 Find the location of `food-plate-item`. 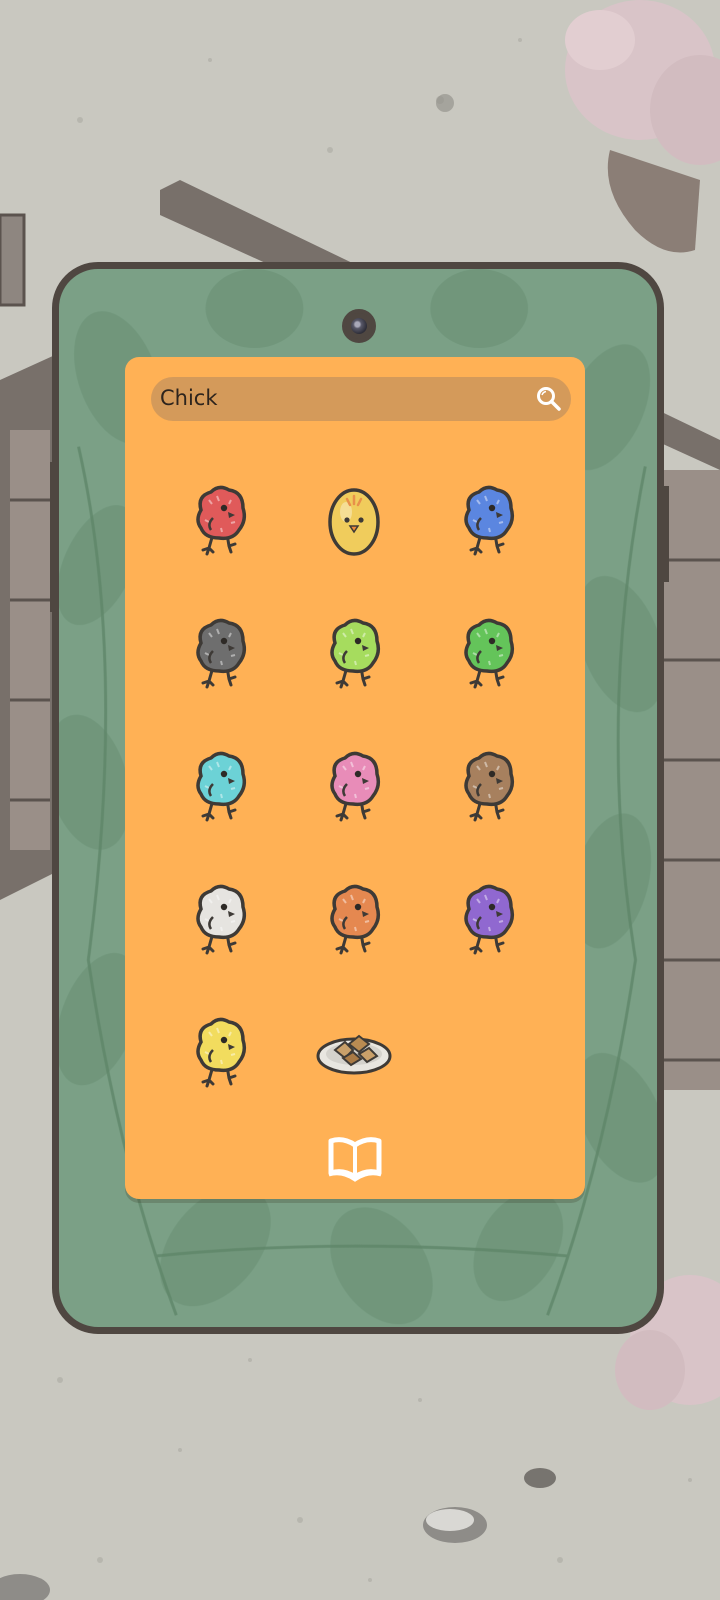

food-plate-item is located at coordinates (354, 1049).